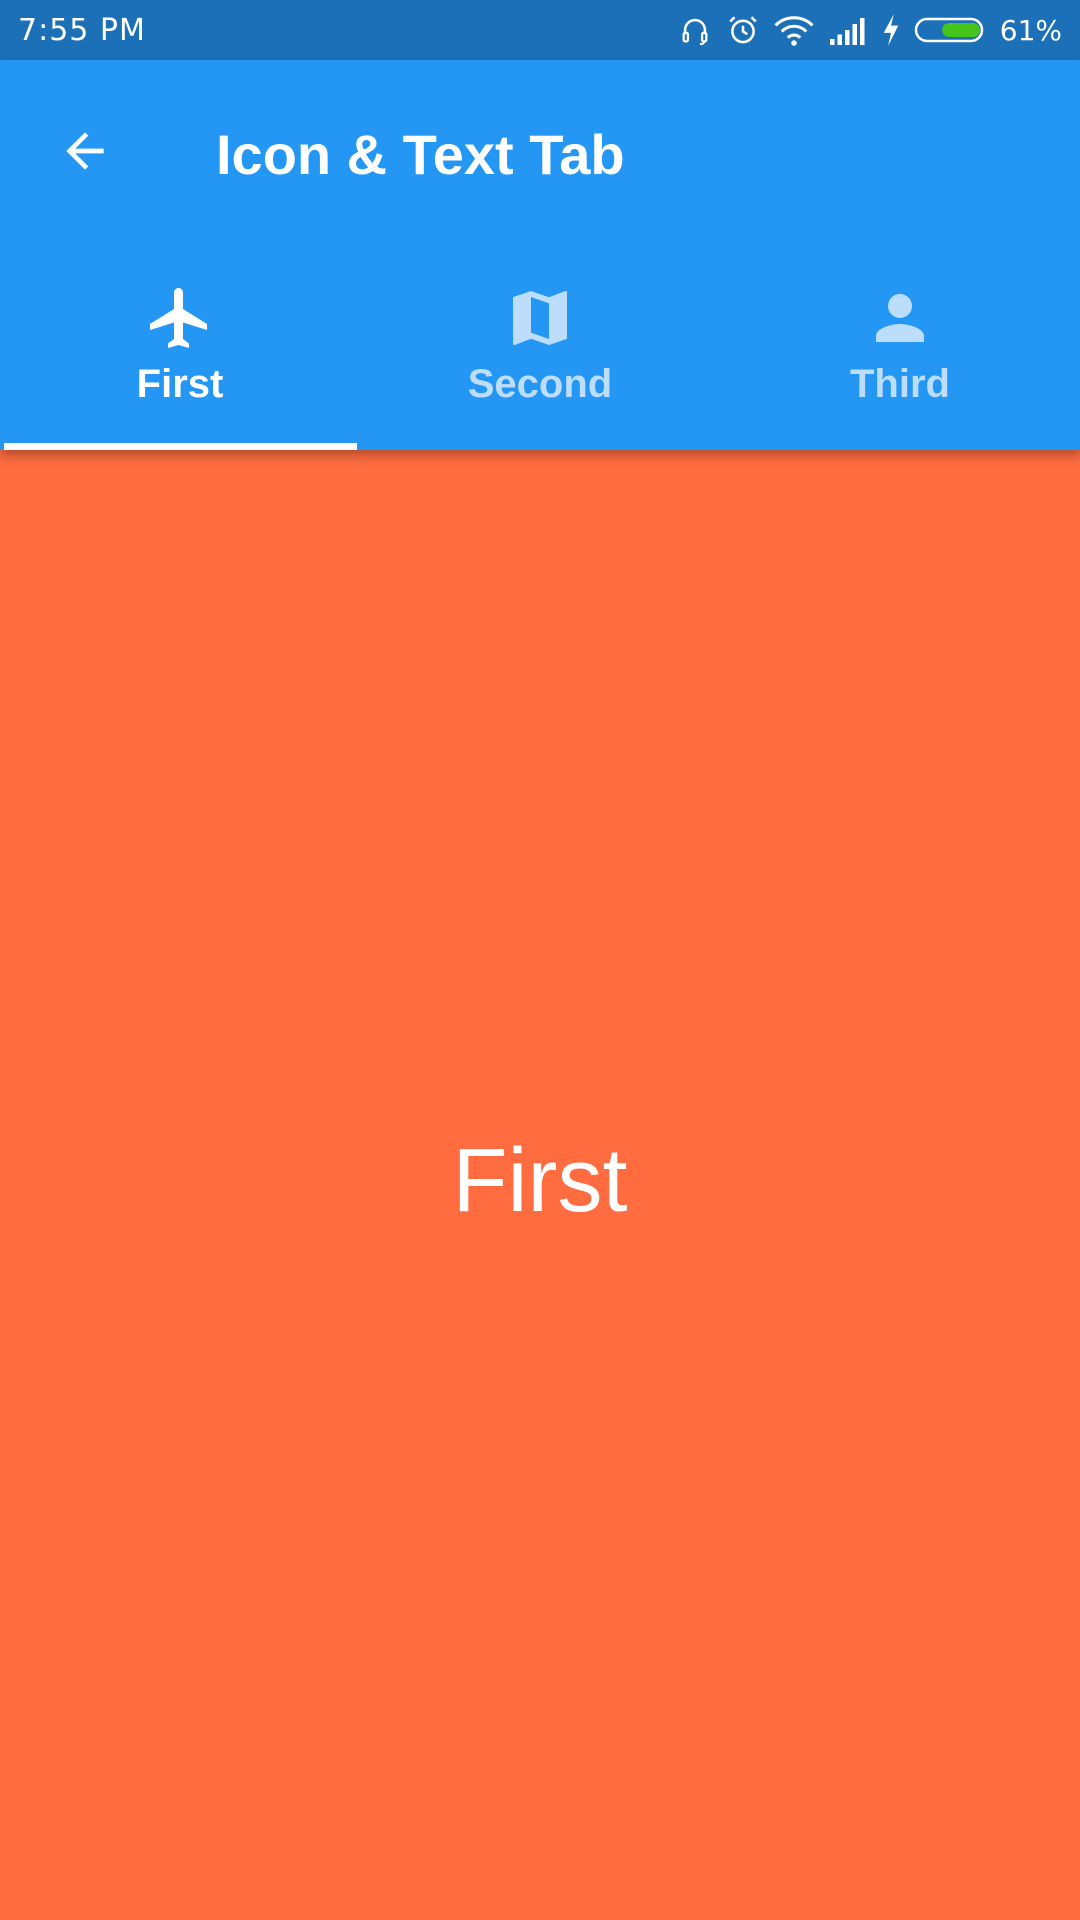 The width and height of the screenshot is (1080, 1920). Describe the element at coordinates (743, 30) in the screenshot. I see `alarm-icon` at that location.